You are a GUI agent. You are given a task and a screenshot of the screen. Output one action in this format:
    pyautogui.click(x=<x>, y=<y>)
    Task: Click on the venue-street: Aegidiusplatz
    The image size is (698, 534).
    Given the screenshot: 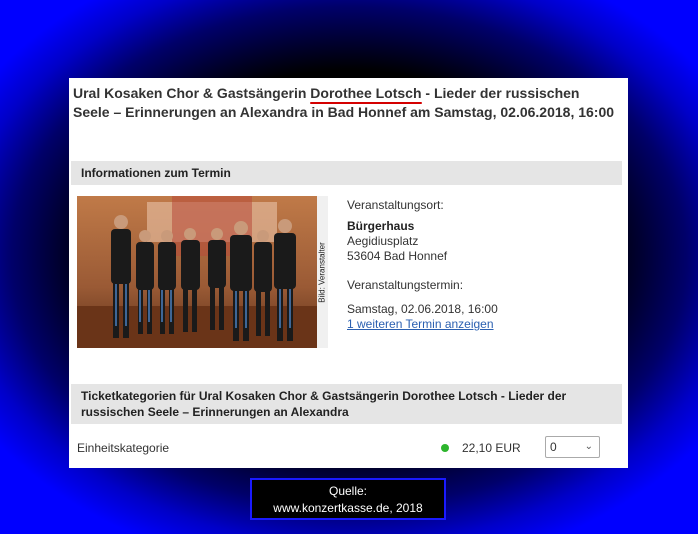 What is the action you would take?
    pyautogui.click(x=383, y=241)
    